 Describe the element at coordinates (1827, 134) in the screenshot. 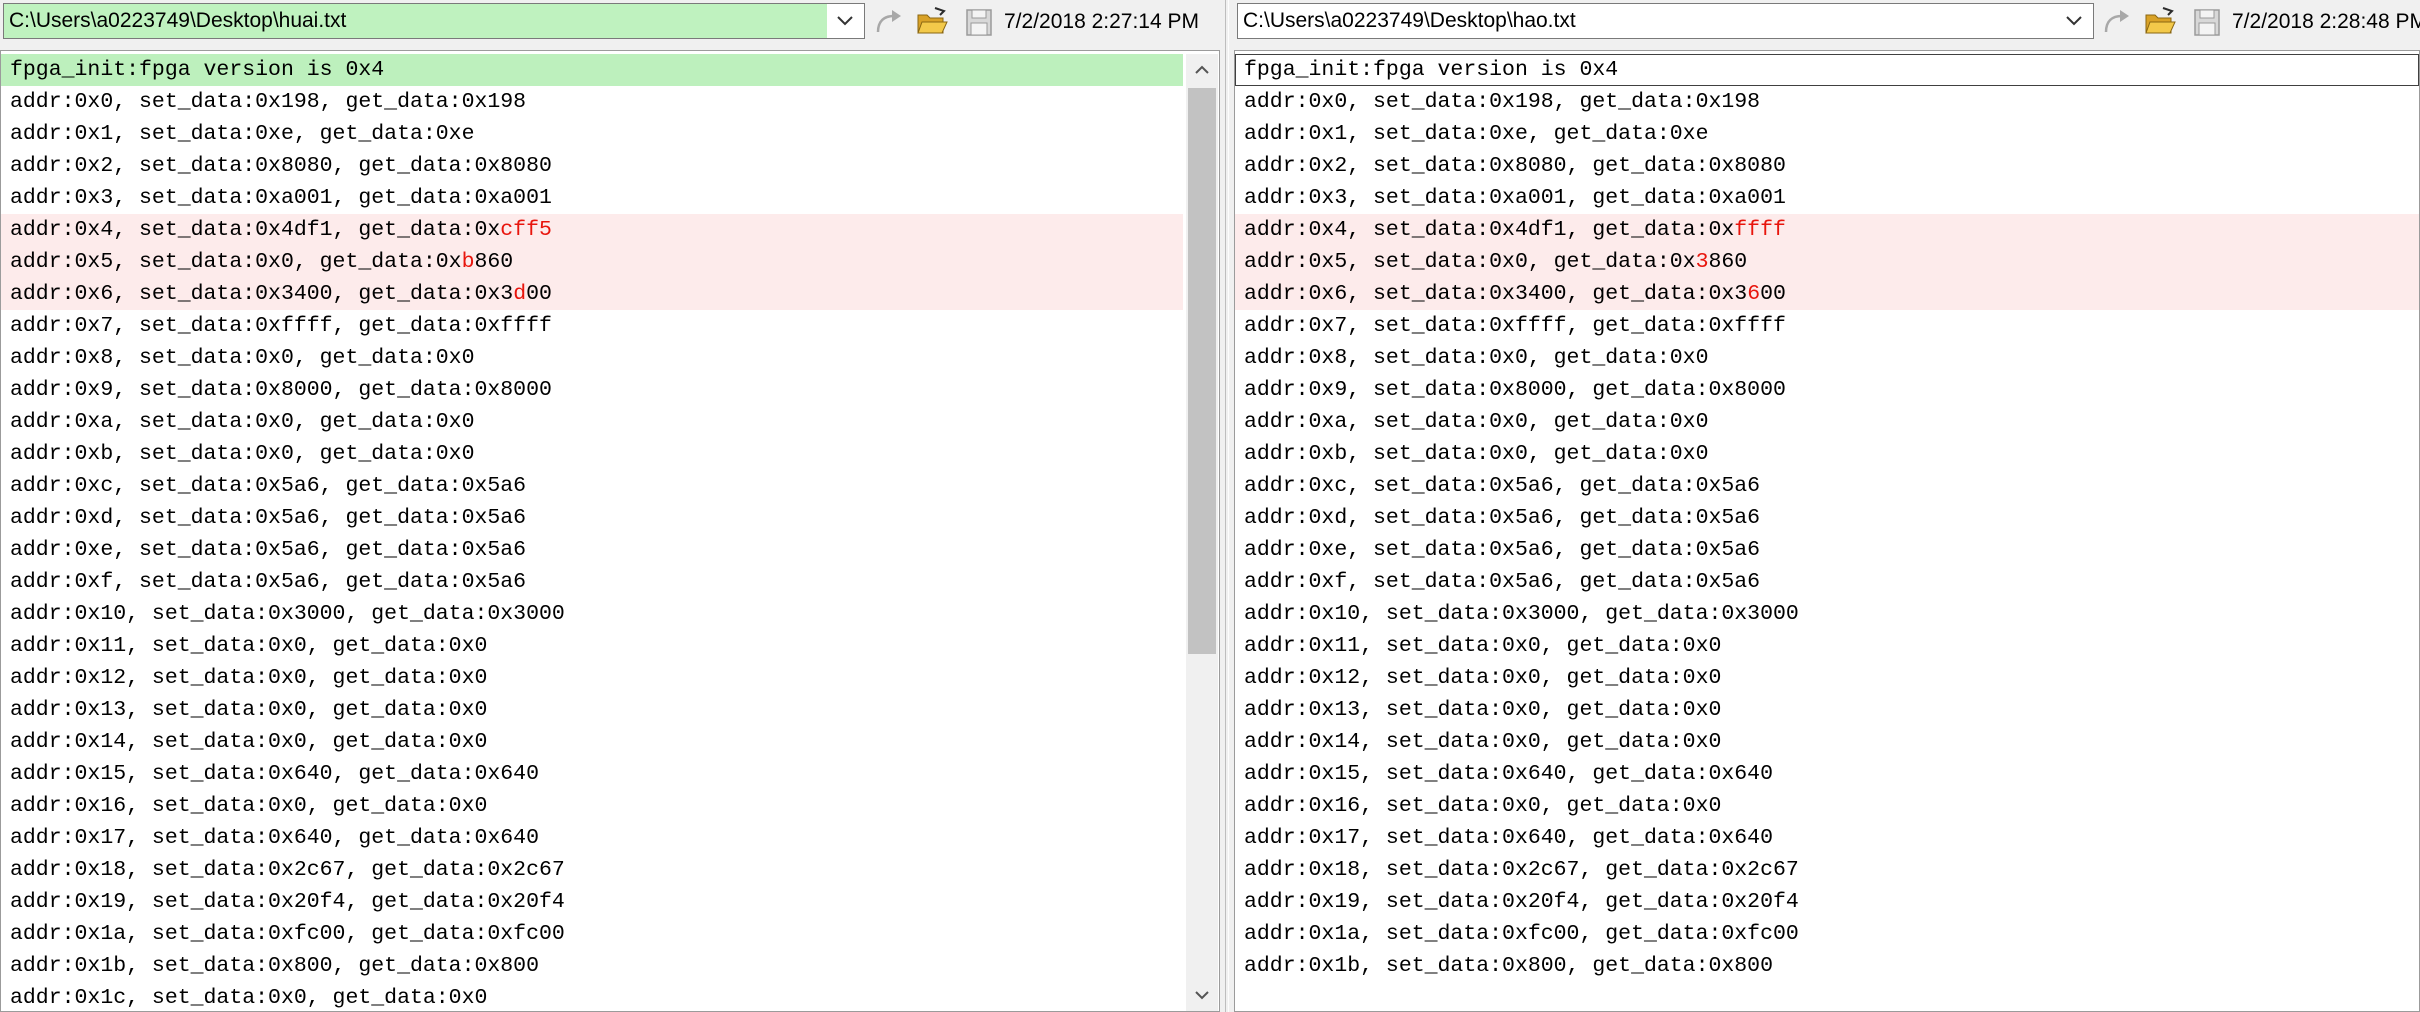

I see `right-line: addr:0x1, set_data:0xe, get_data:0xe` at that location.